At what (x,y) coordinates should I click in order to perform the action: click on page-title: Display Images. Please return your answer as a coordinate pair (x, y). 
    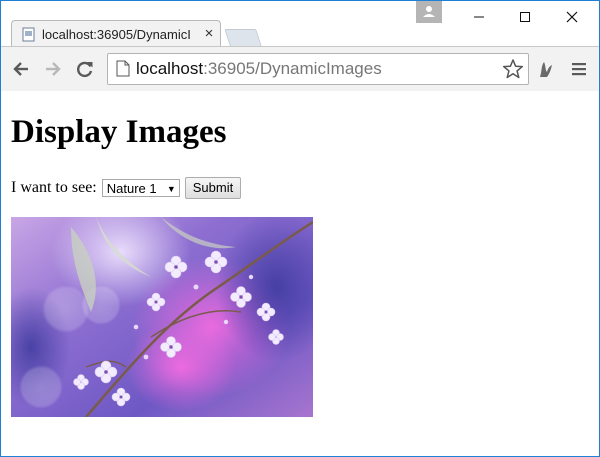
    Looking at the image, I should click on (119, 132).